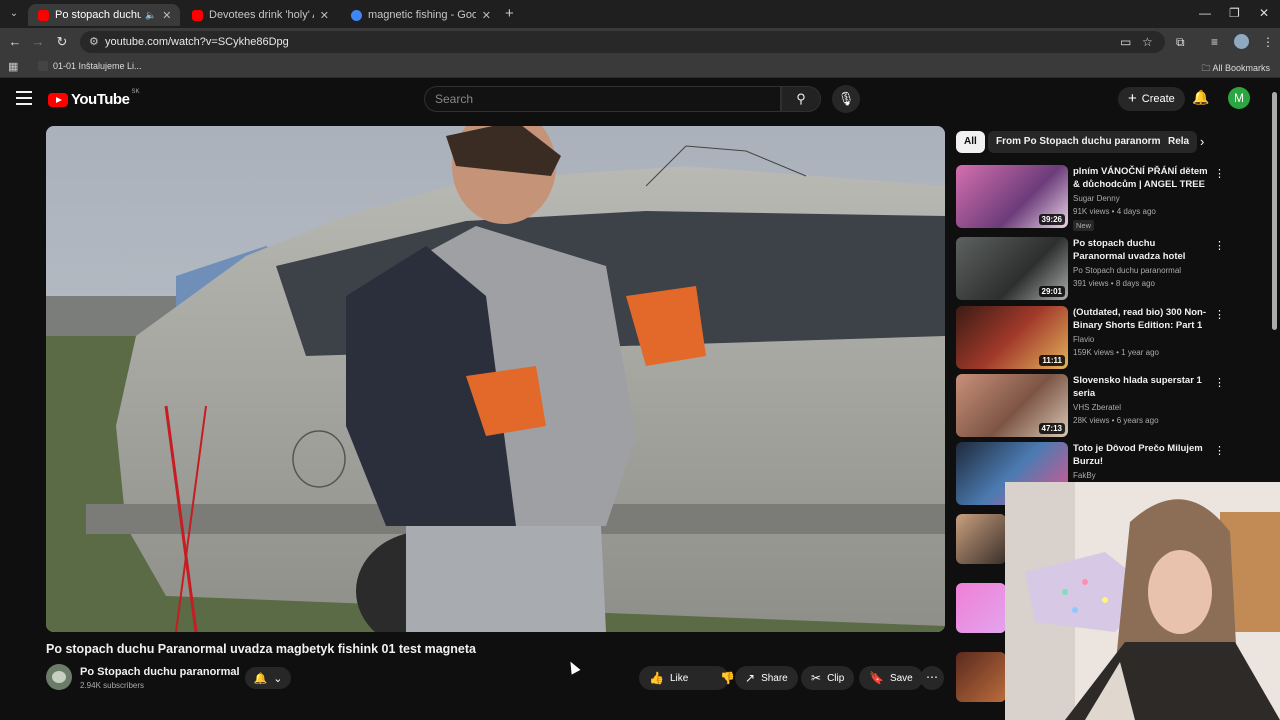 This screenshot has width=1280, height=720. What do you see at coordinates (150, 15) in the screenshot?
I see `audio-icon: 🔈` at bounding box center [150, 15].